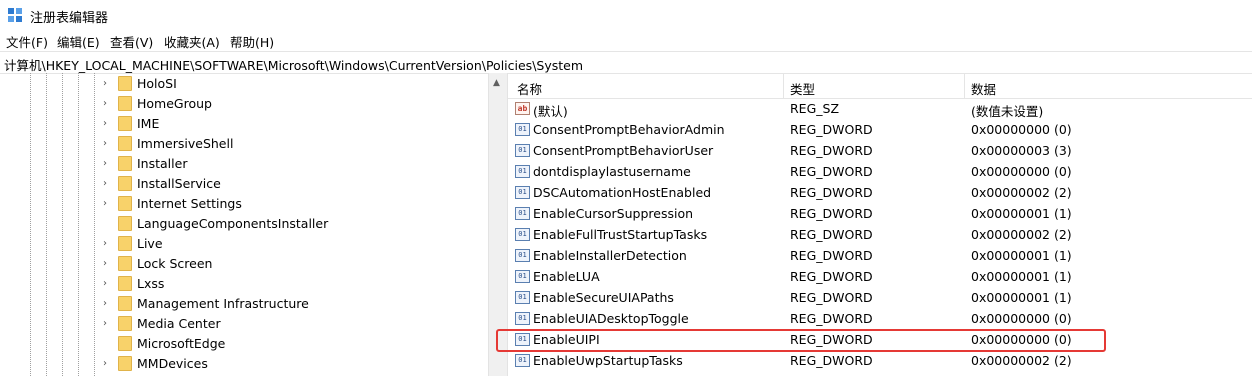  Describe the element at coordinates (244, 324) in the screenshot. I see `tree-item: › Media Center` at that location.